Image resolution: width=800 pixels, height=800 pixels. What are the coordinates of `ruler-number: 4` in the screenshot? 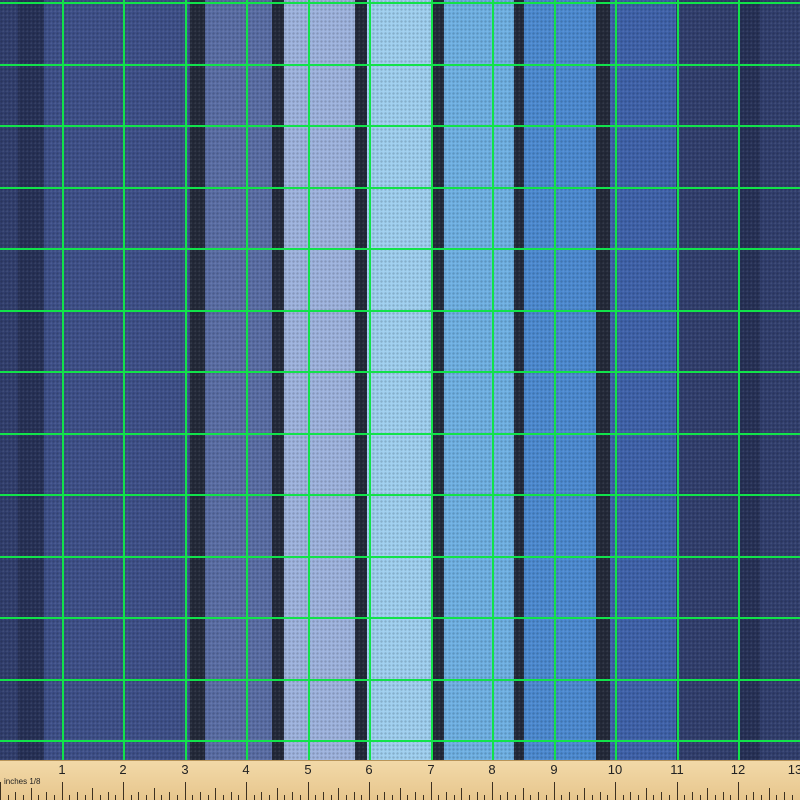 It's located at (246, 769).